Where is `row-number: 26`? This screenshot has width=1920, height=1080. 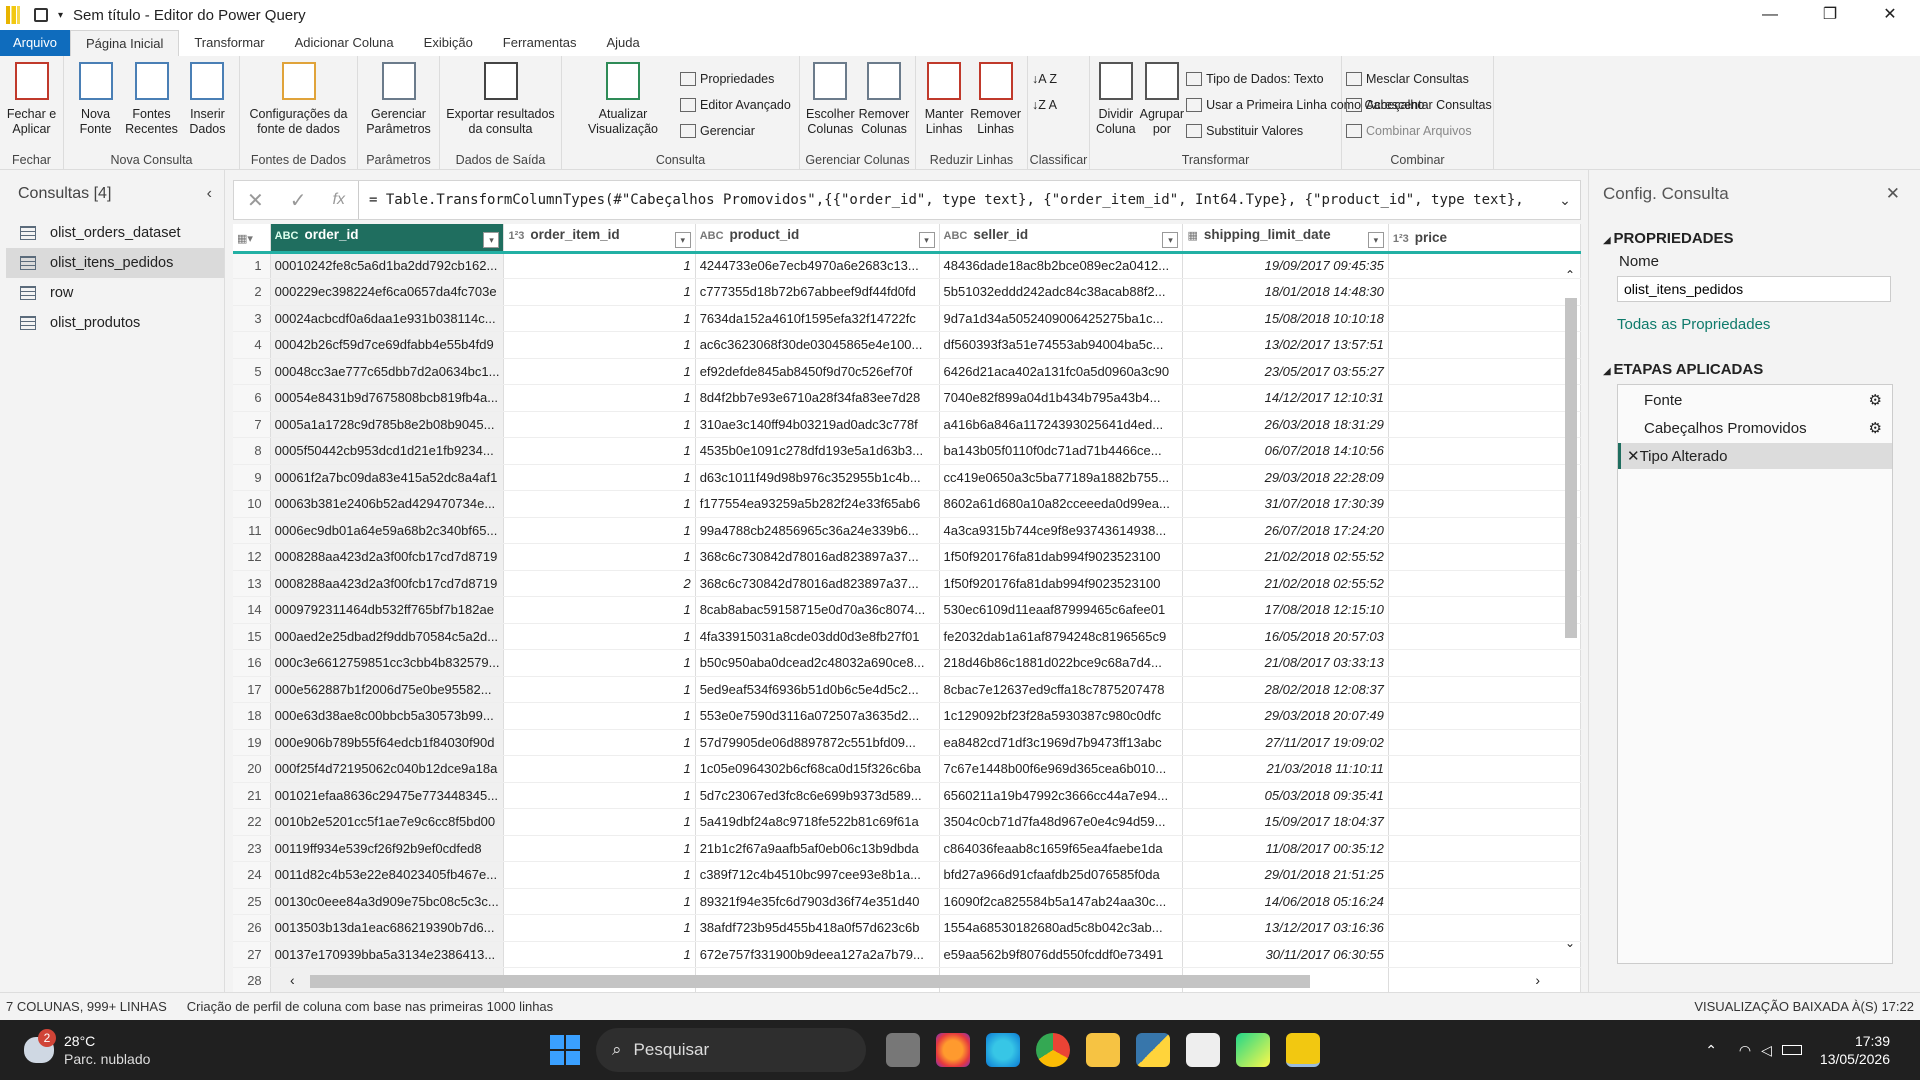
row-number: 26 is located at coordinates (252, 928).